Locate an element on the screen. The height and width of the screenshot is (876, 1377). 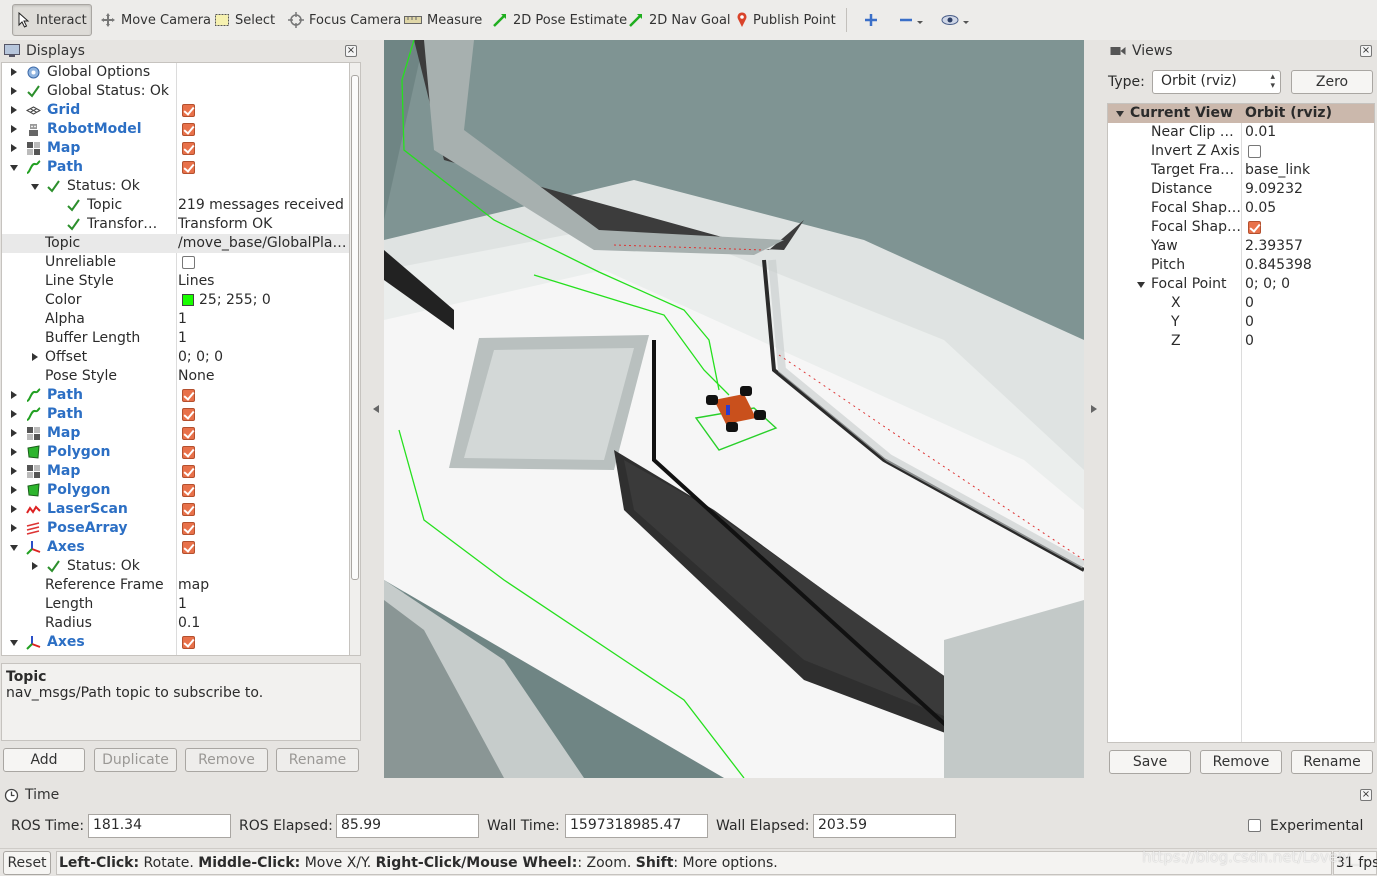
right-splitter-arrow is located at coordinates (1094, 409).